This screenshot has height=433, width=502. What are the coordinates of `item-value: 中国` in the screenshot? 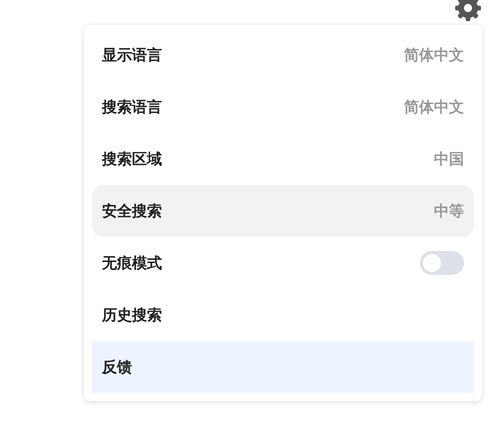 It's located at (449, 159).